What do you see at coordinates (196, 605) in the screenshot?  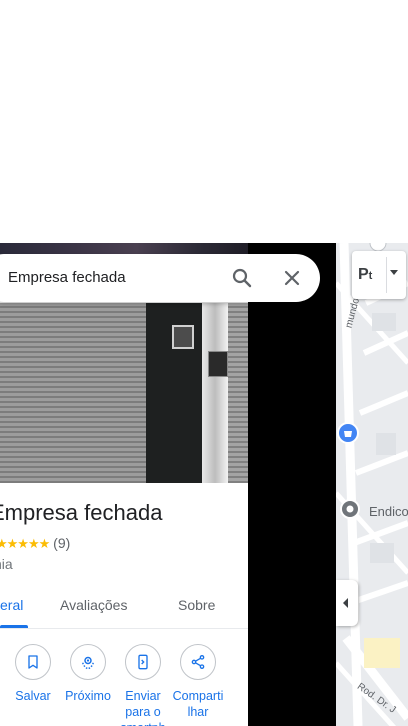 I see `tab-about: Sobre` at bounding box center [196, 605].